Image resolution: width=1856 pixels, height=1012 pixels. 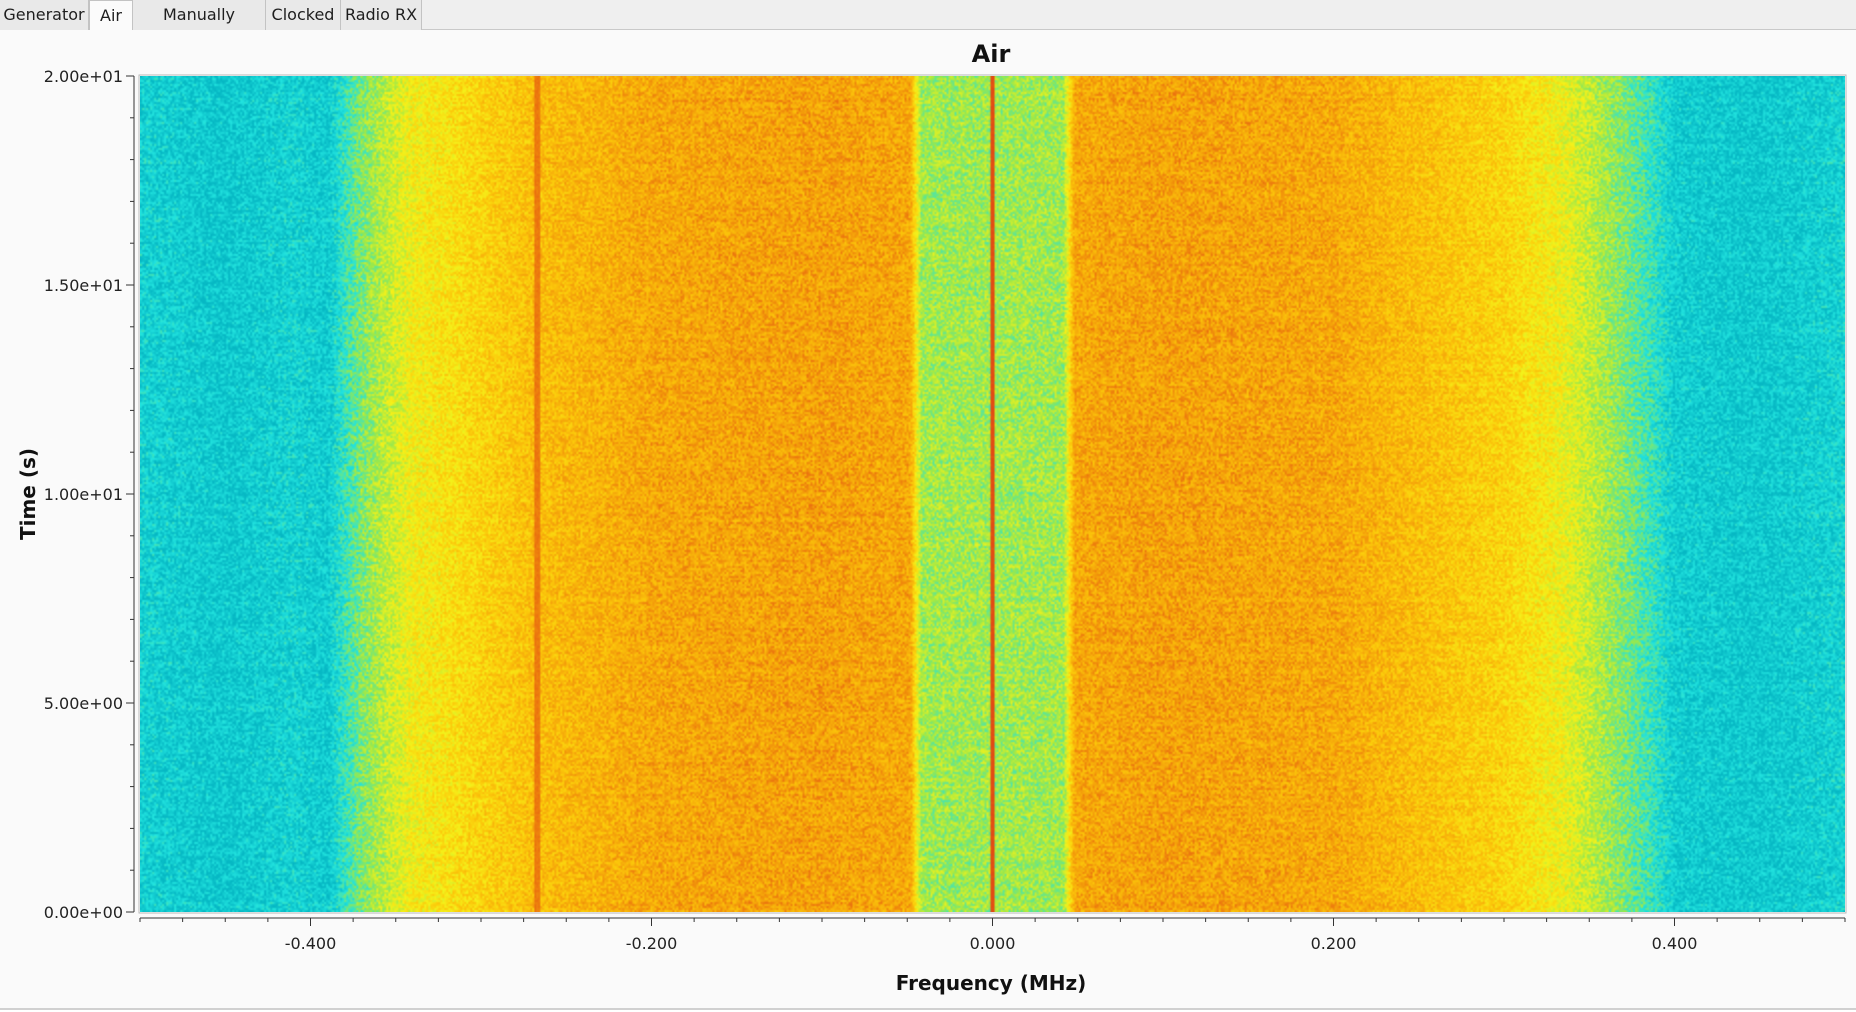 What do you see at coordinates (199, 27) in the screenshot?
I see `tab-manually-clocked: Manually clocked` at bounding box center [199, 27].